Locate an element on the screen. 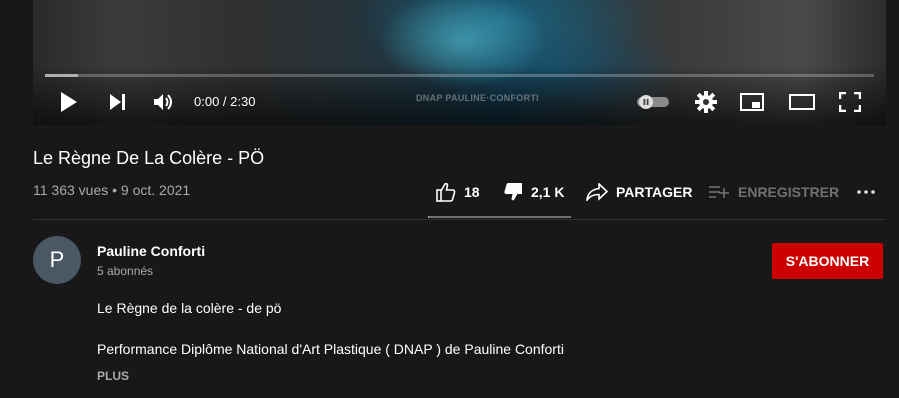 The height and width of the screenshot is (398, 899). subscriber-count: 5 abonnés is located at coordinates (125, 271).